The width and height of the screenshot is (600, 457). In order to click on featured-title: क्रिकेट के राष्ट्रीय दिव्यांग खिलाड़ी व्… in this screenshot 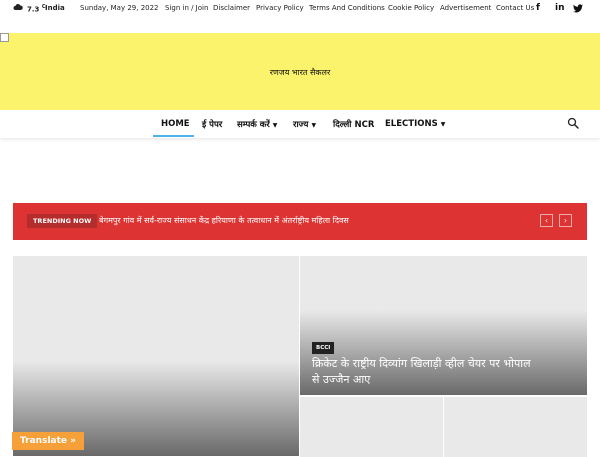, I will do `click(422, 372)`.